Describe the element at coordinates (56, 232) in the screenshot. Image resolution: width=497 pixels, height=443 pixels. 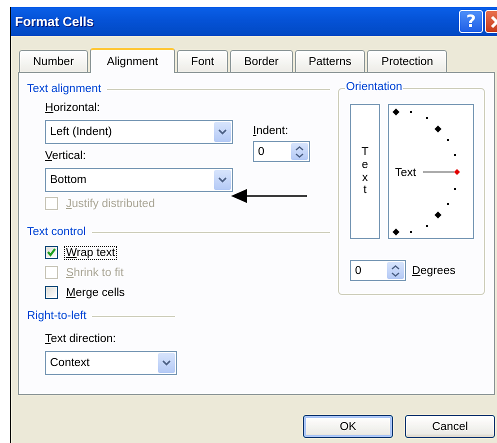
I see `group-heading: Text control` at that location.